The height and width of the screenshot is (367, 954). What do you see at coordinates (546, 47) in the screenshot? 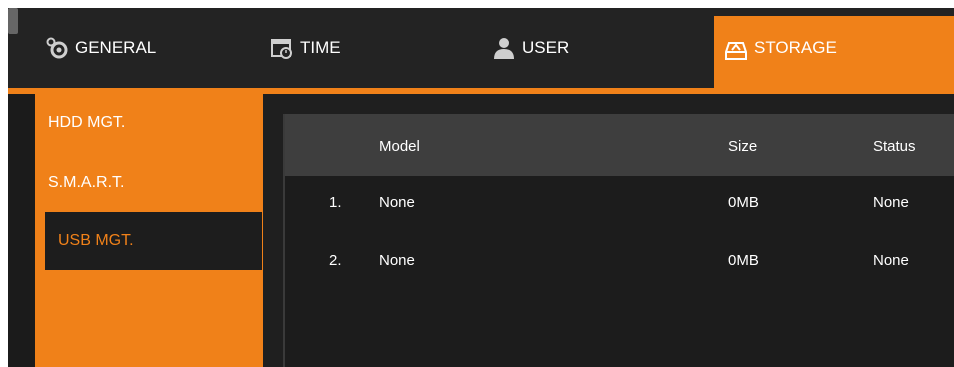
I see `tab-user-label: USER` at bounding box center [546, 47].